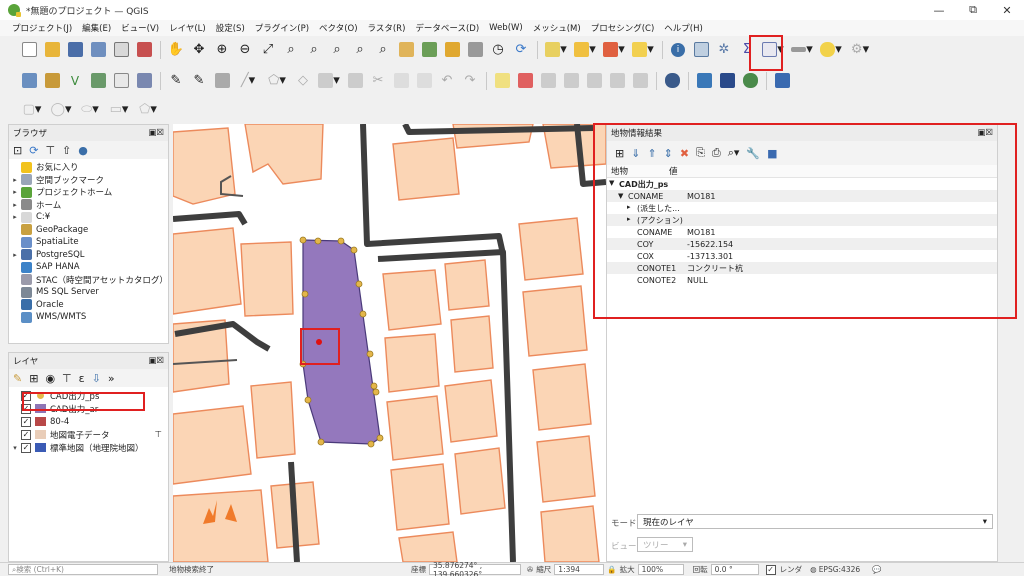 The width and height of the screenshot is (1024, 576). I want to click on filter-legend-icon: ⊤, so click(67, 378).